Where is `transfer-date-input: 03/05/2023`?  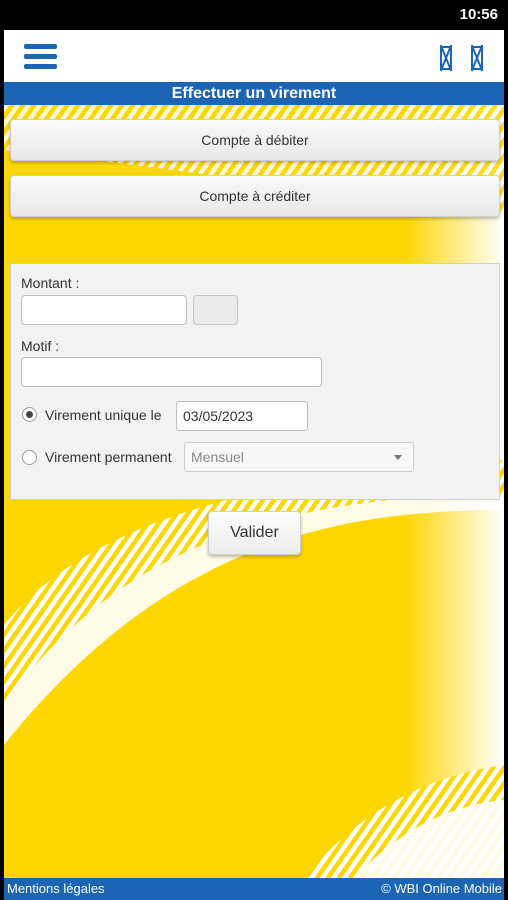
transfer-date-input: 03/05/2023 is located at coordinates (242, 416).